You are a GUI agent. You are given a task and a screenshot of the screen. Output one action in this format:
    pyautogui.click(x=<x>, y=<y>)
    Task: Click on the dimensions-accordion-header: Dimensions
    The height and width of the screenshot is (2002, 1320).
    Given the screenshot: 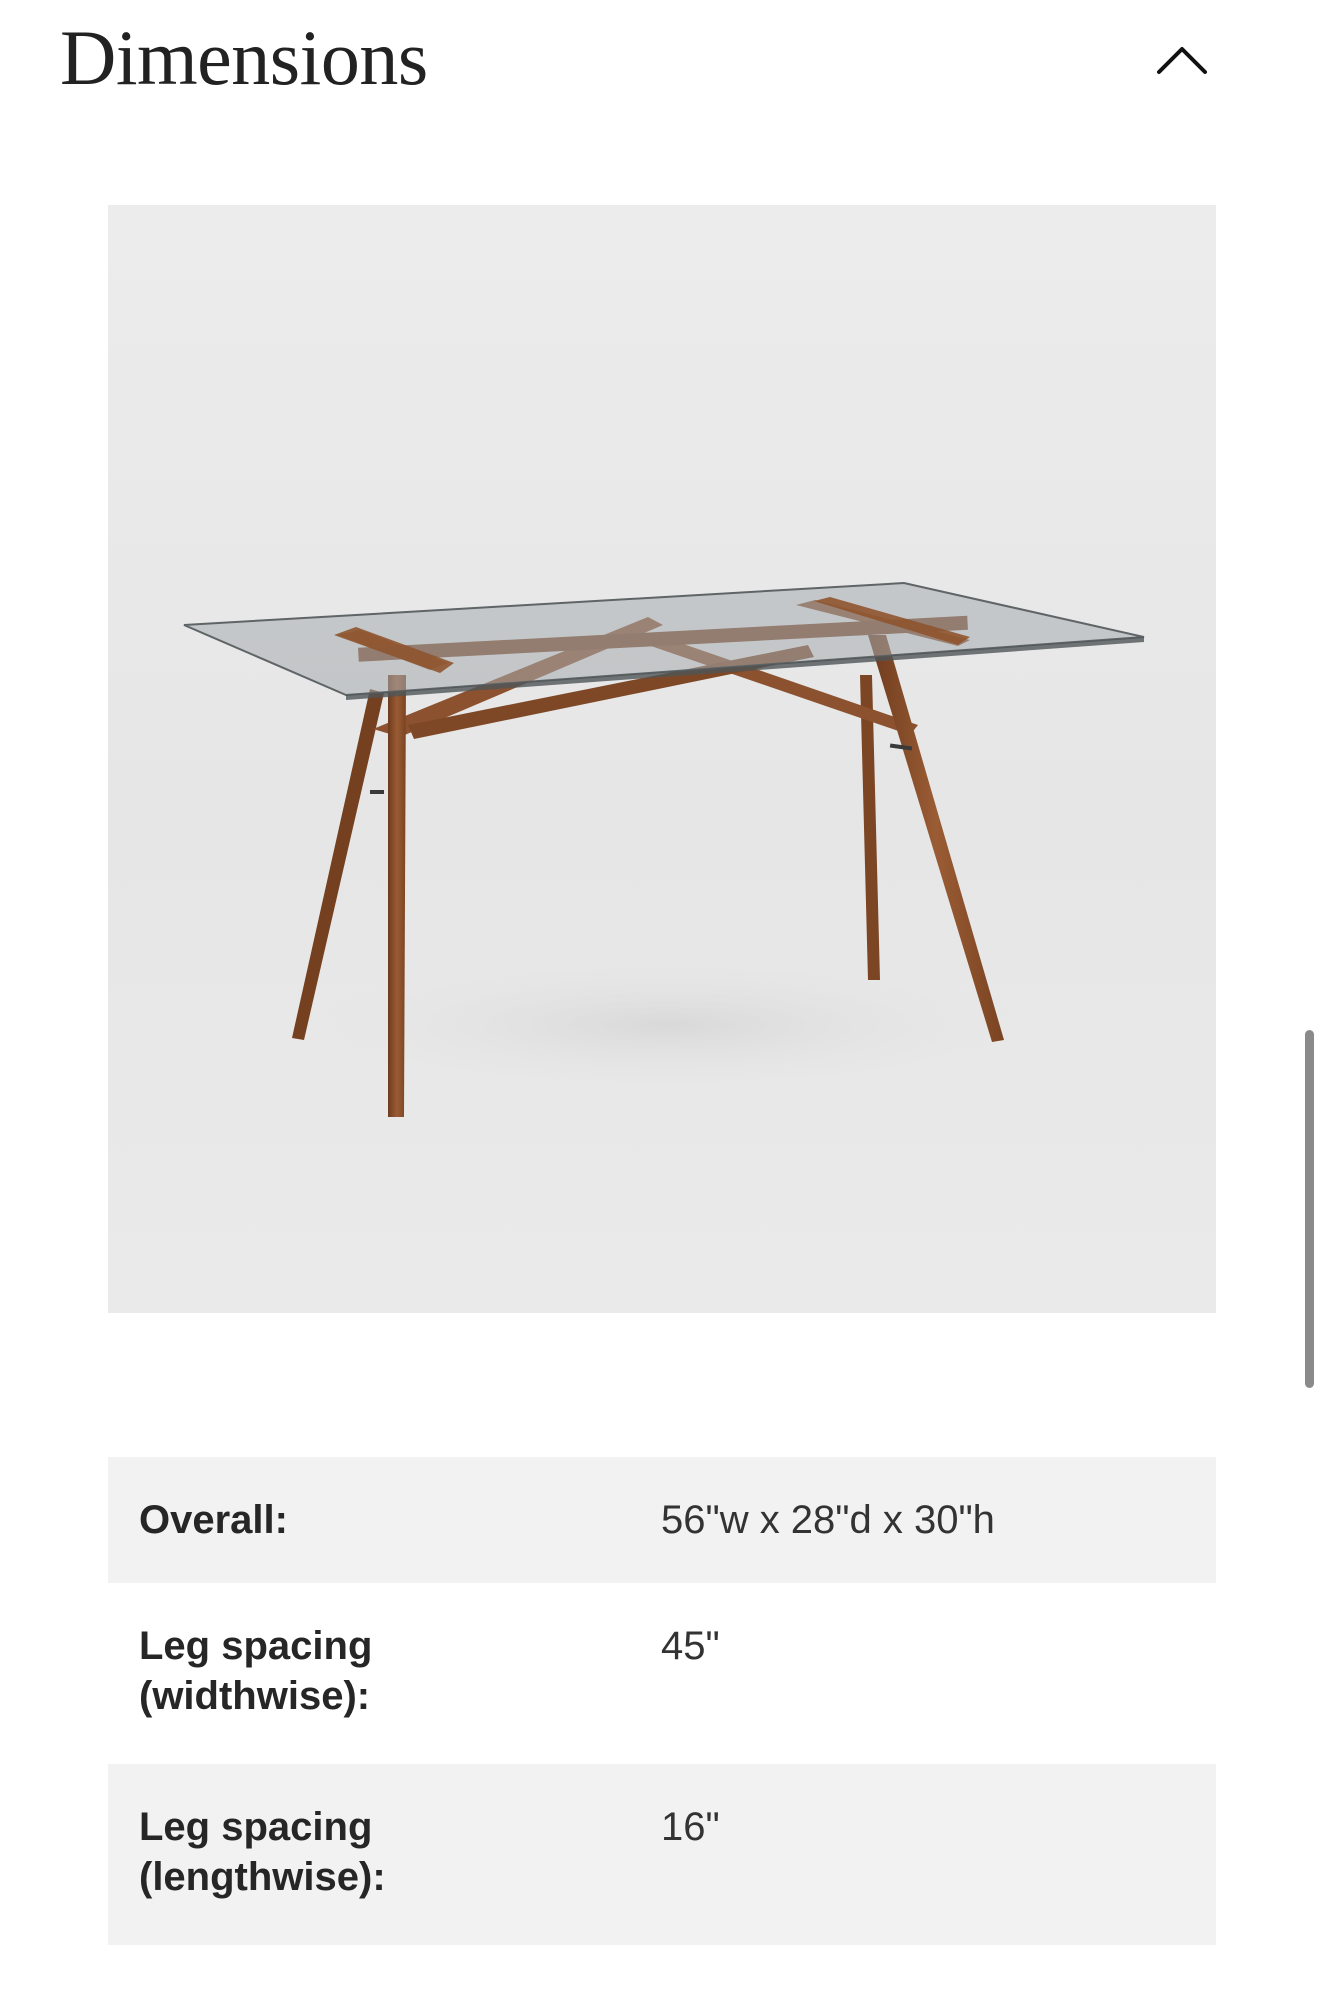 What is the action you would take?
    pyautogui.click(x=660, y=60)
    